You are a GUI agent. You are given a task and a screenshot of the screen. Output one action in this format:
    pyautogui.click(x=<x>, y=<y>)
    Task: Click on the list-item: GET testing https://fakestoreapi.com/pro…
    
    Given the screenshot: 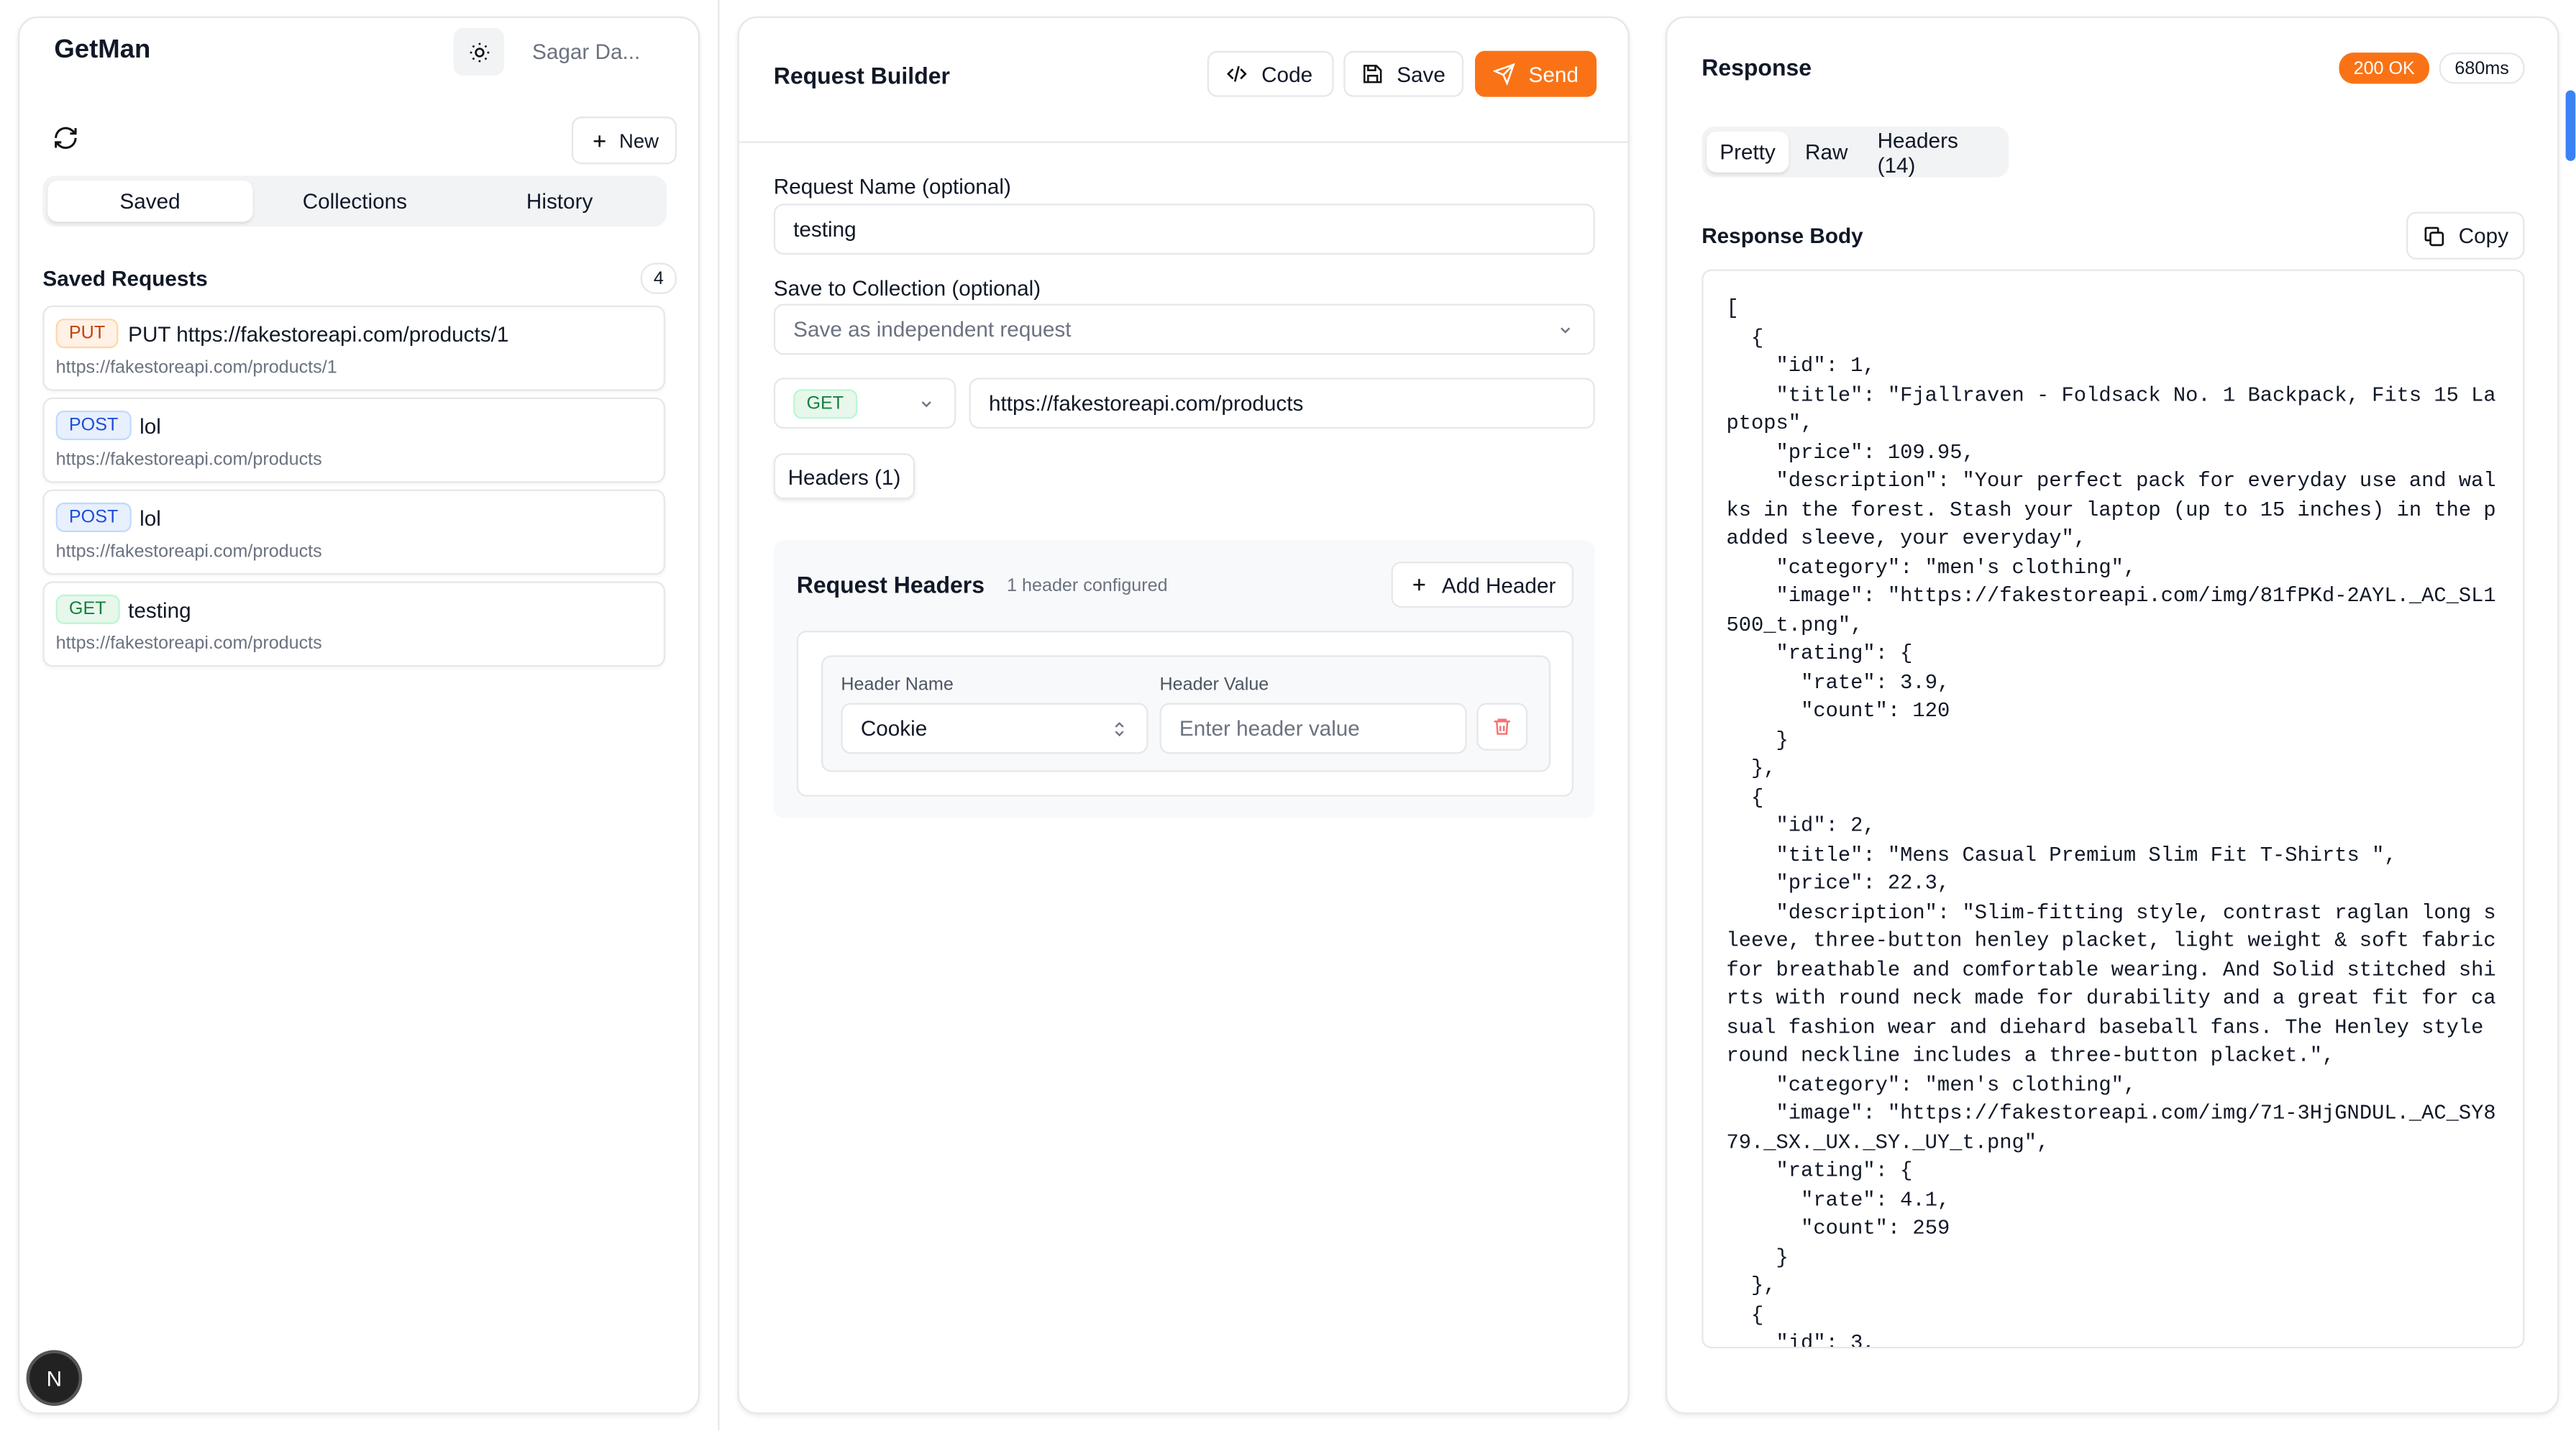 What is the action you would take?
    pyautogui.click(x=354, y=624)
    